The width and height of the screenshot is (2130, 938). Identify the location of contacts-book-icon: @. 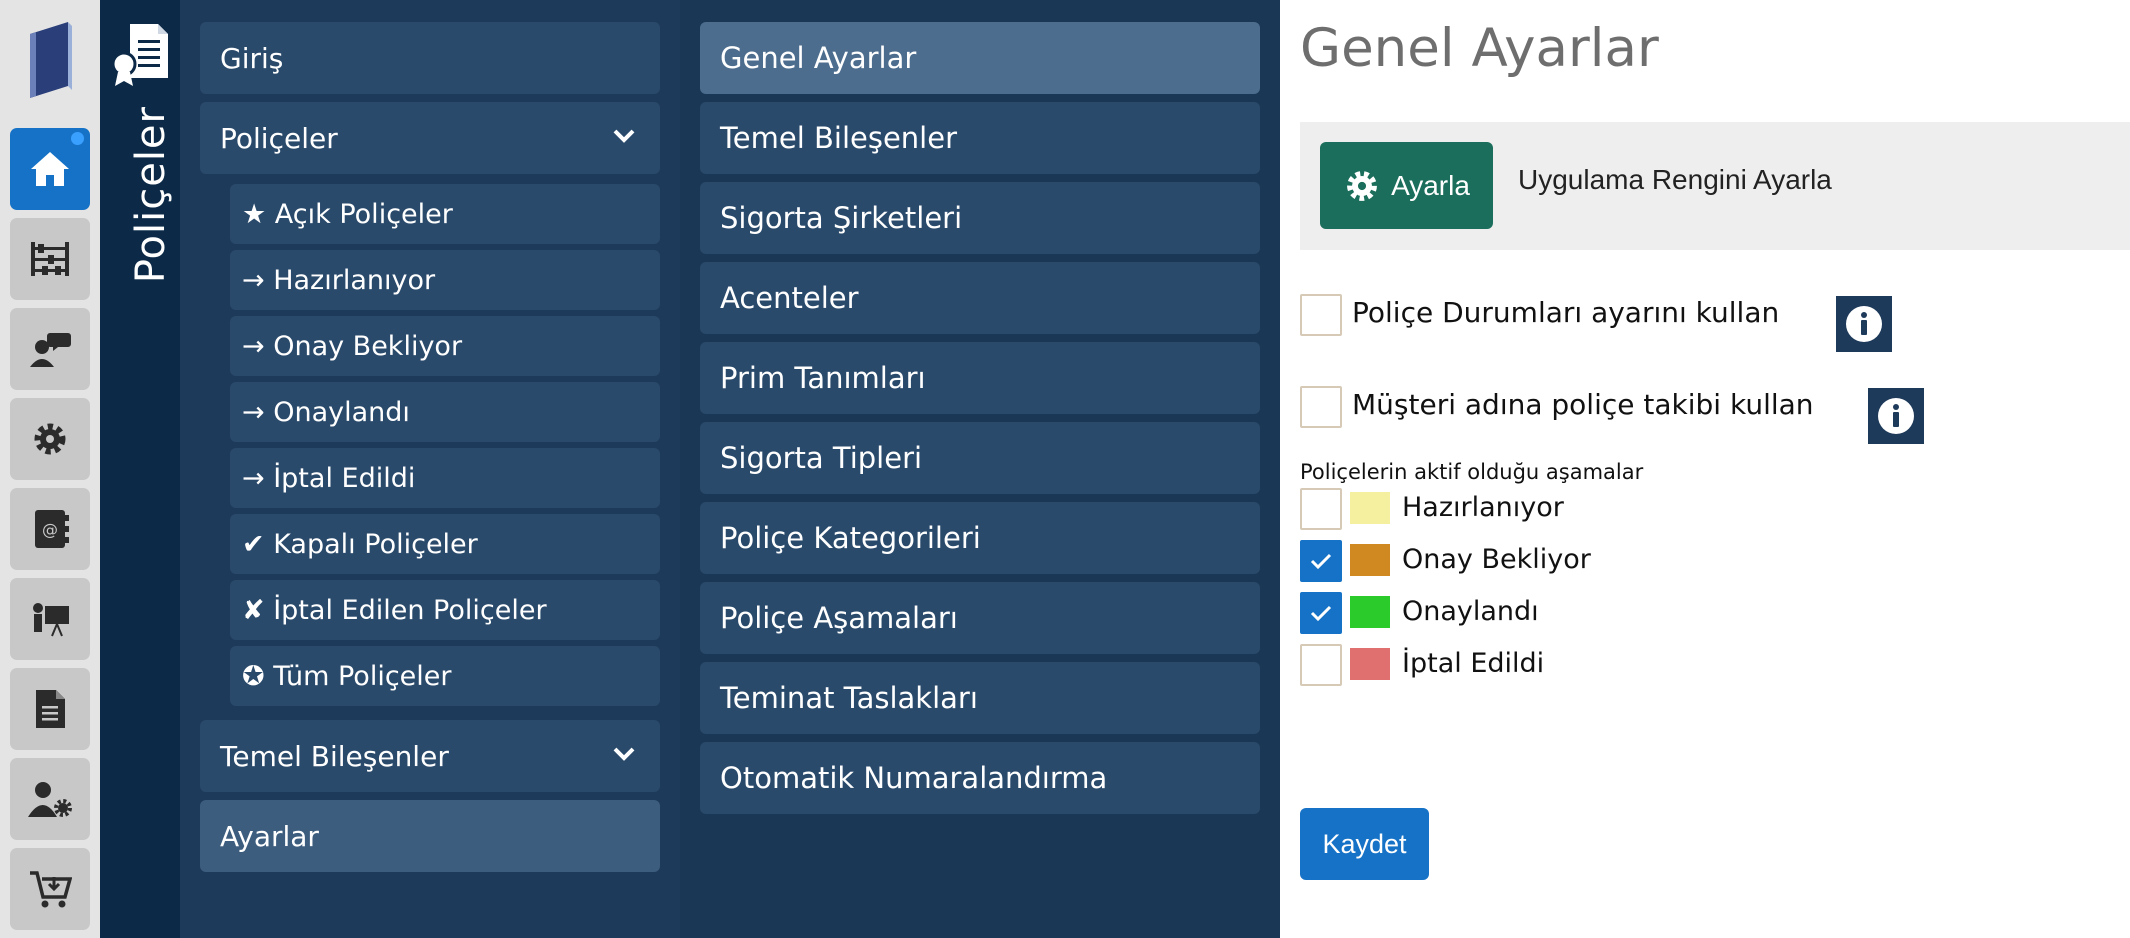
(52, 529).